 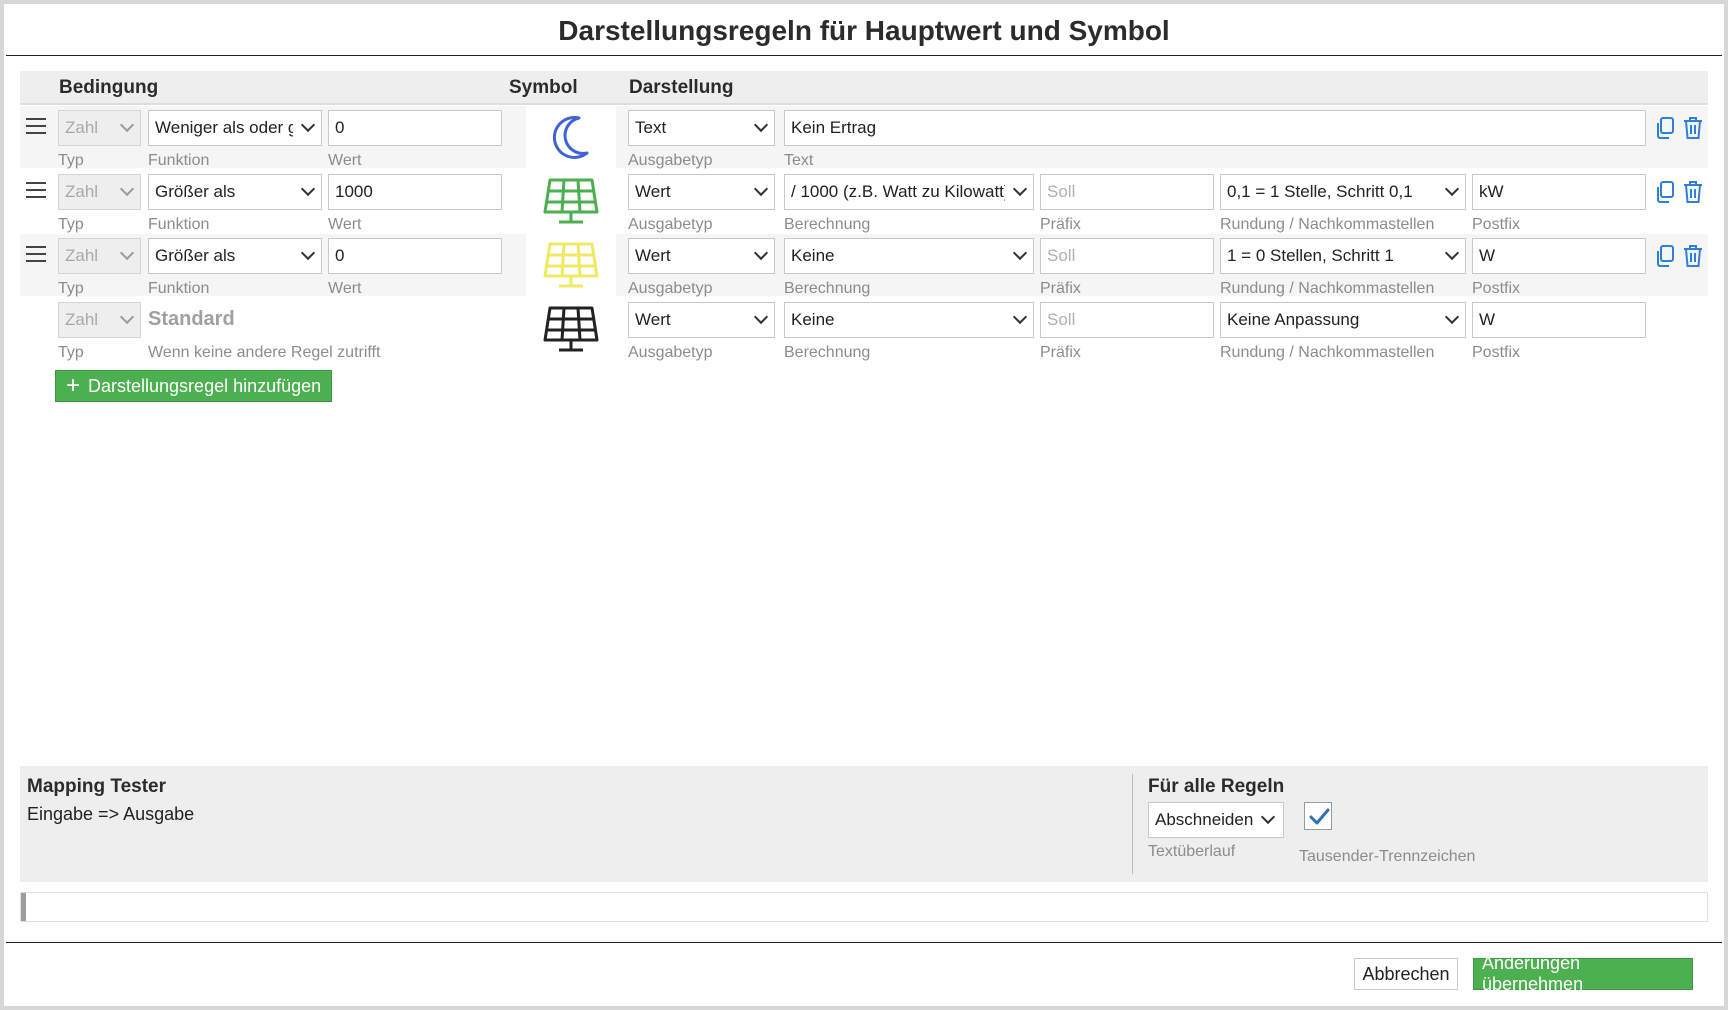 I want to click on moon-icon, so click(x=570, y=137).